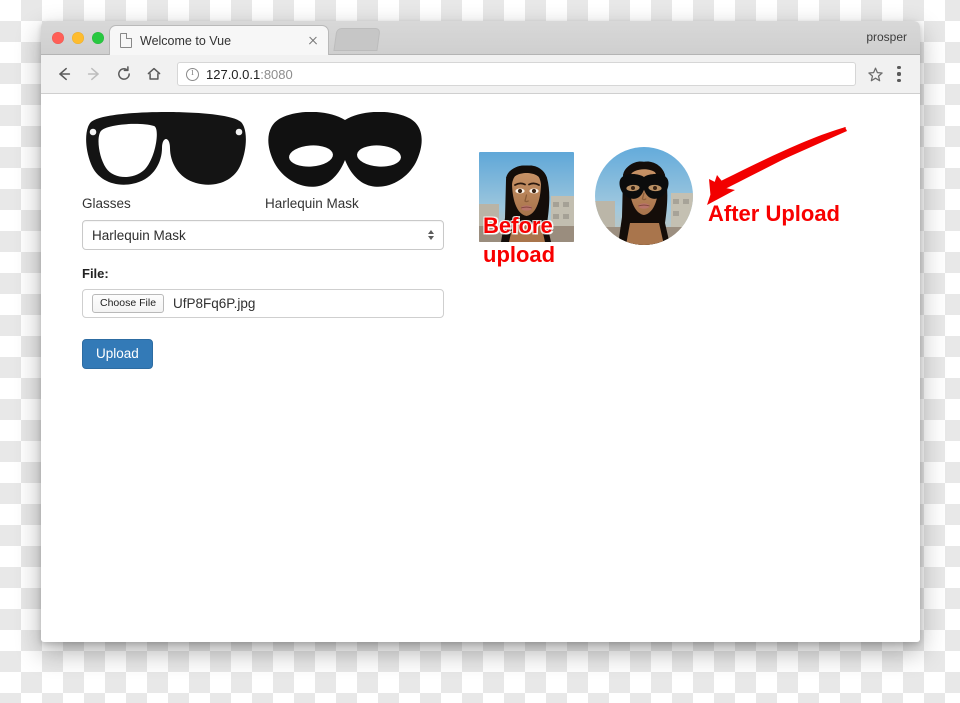  What do you see at coordinates (95, 273) in the screenshot?
I see `file-field-label: File:` at bounding box center [95, 273].